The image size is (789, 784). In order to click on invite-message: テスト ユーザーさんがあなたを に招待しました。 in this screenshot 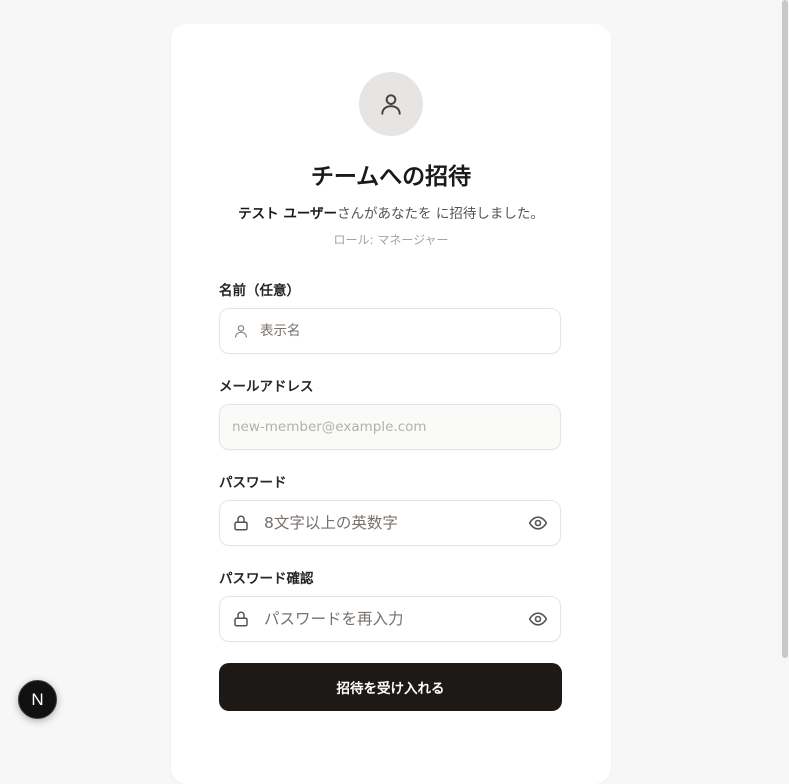, I will do `click(391, 214)`.